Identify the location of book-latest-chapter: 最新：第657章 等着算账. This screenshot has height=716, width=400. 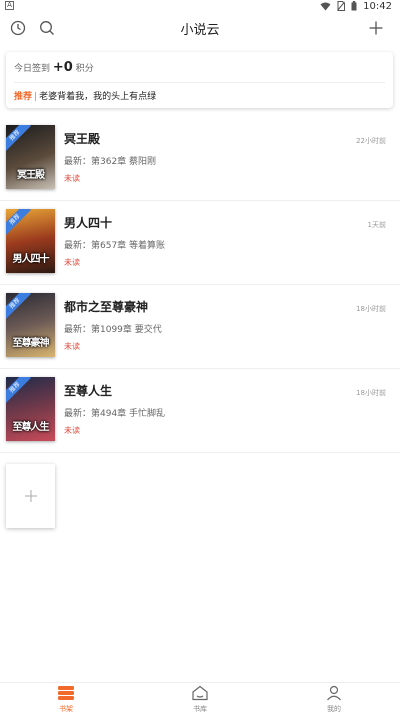
(115, 246).